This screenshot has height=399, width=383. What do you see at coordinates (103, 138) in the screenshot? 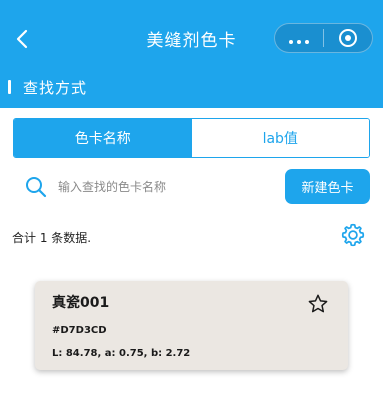
I see `tab-color-card-name: 色卡名称` at bounding box center [103, 138].